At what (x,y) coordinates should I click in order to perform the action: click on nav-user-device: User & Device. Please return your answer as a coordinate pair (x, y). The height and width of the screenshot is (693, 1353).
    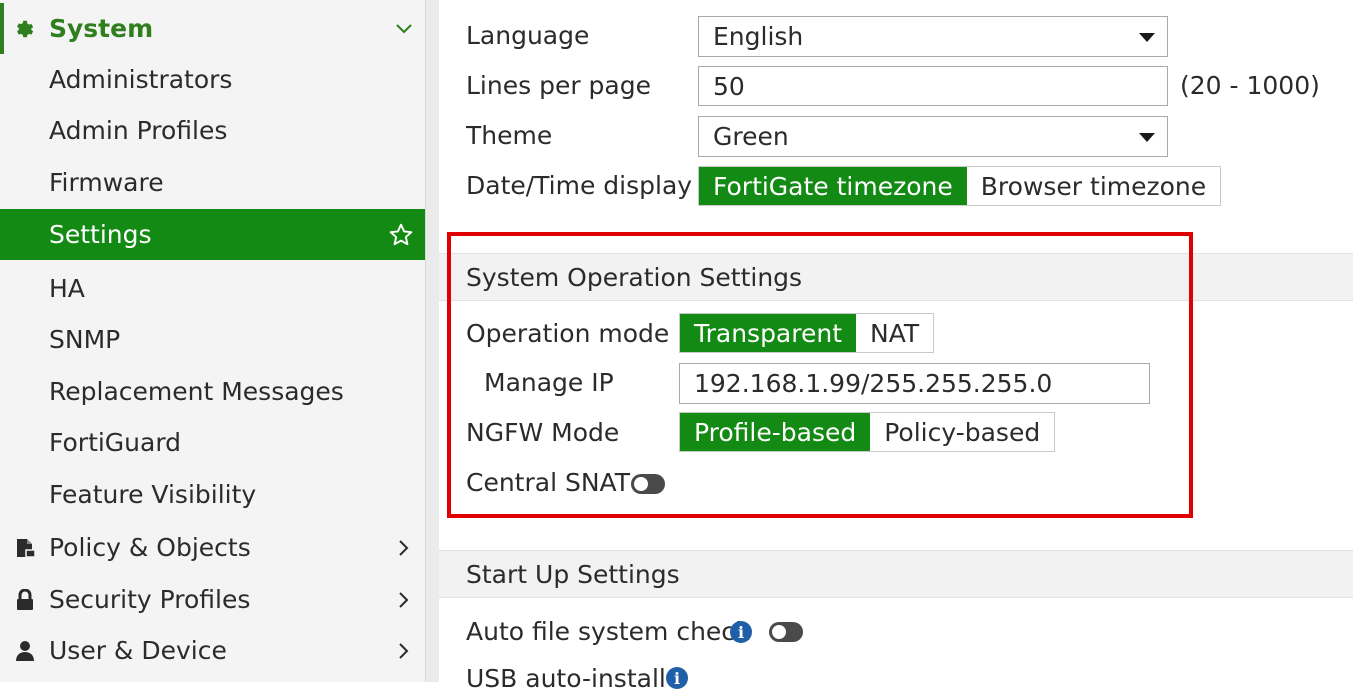
    Looking at the image, I should click on (212, 650).